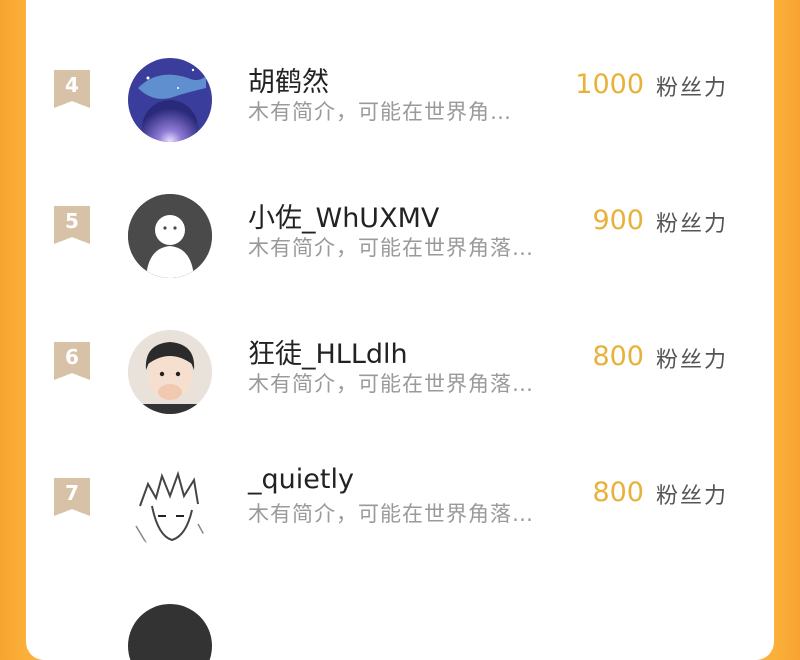  What do you see at coordinates (72, 225) in the screenshot?
I see `rank-badge: 5` at bounding box center [72, 225].